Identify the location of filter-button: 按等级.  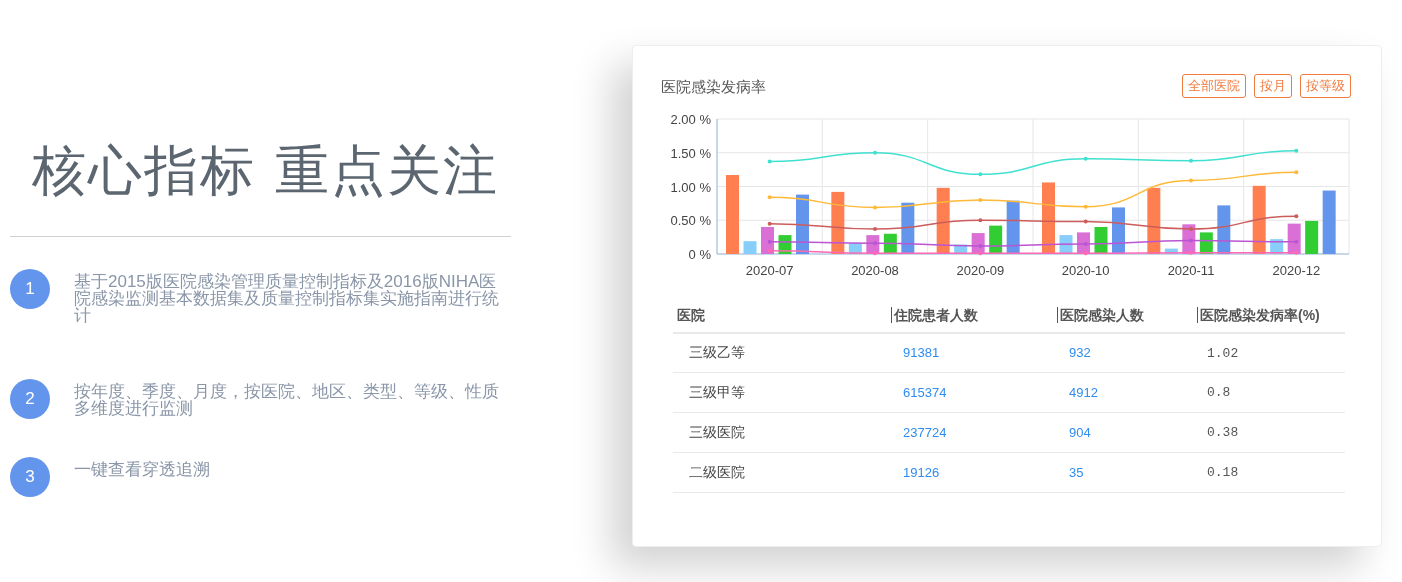
(1325, 86).